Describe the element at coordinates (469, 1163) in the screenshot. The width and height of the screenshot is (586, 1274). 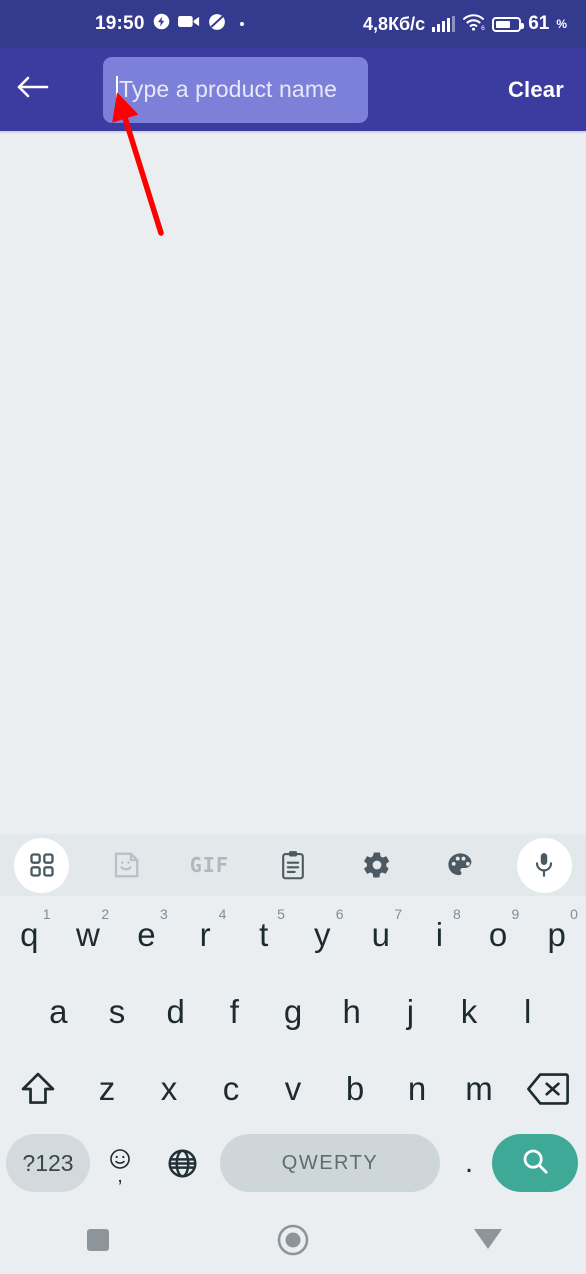
I see `period-key: .` at that location.